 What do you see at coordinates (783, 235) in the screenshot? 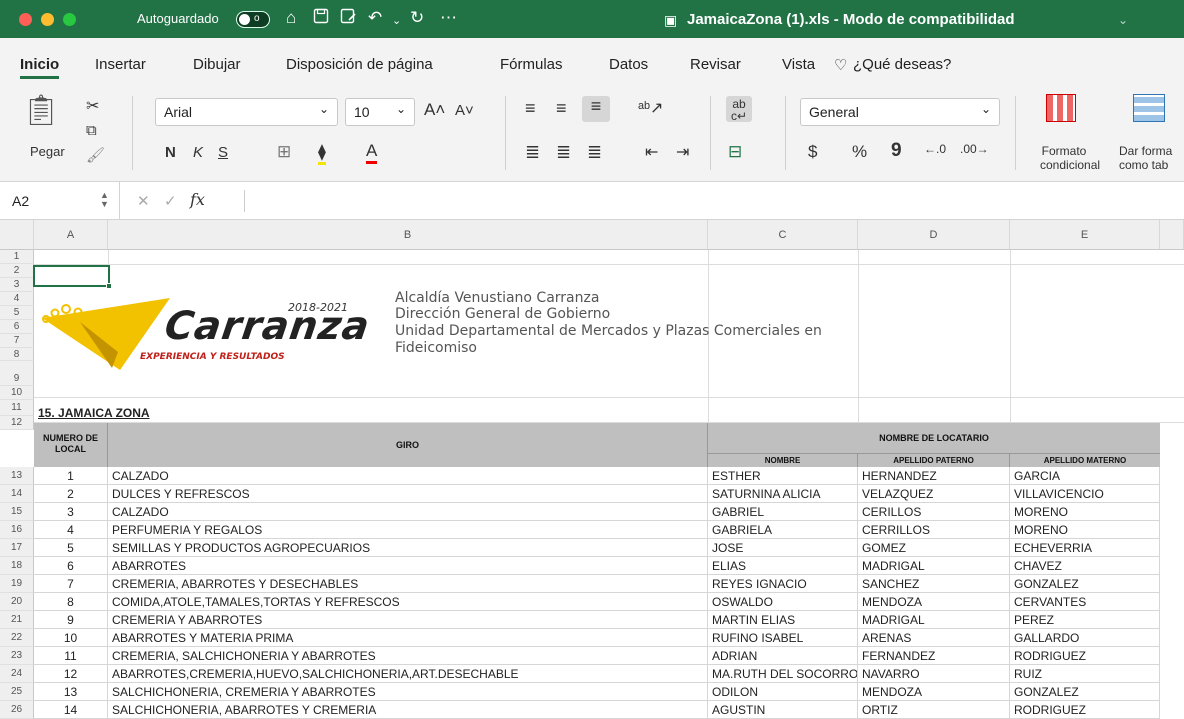
I see `col-header-c: C` at bounding box center [783, 235].